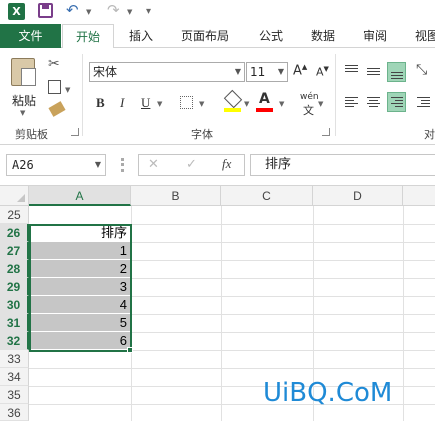 This screenshot has width=435, height=421. Describe the element at coordinates (72, 10) in the screenshot. I see `undo-icon: ↶` at that location.